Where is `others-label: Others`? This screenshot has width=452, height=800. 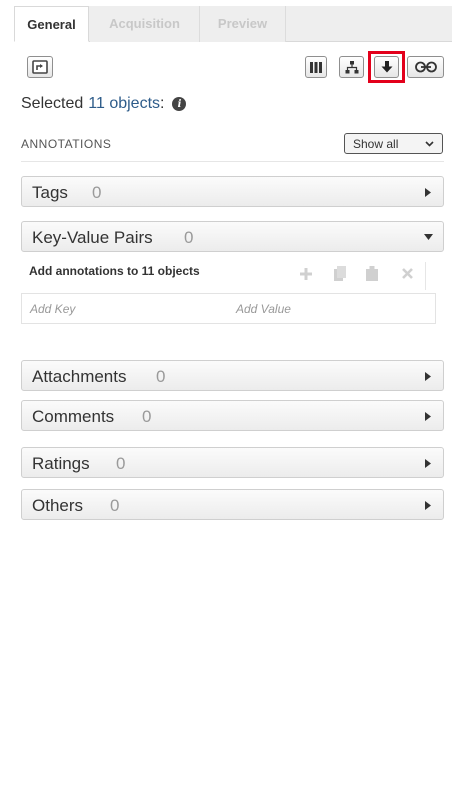 others-label: Others is located at coordinates (58, 505).